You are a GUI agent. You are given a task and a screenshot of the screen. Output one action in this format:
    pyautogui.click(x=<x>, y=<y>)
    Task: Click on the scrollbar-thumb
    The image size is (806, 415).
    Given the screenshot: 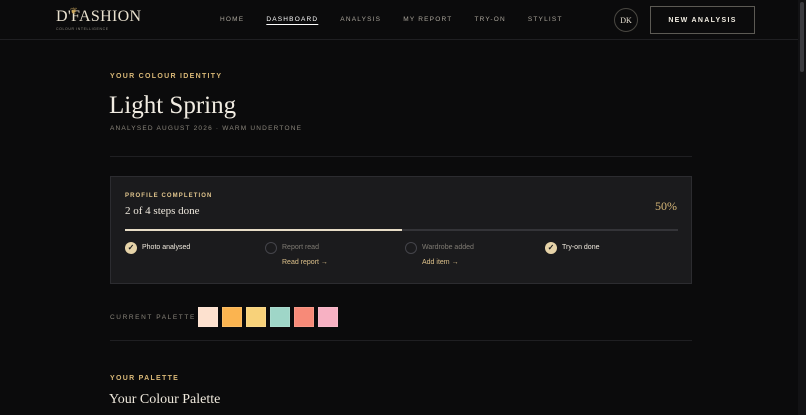 What is the action you would take?
    pyautogui.click(x=802, y=37)
    